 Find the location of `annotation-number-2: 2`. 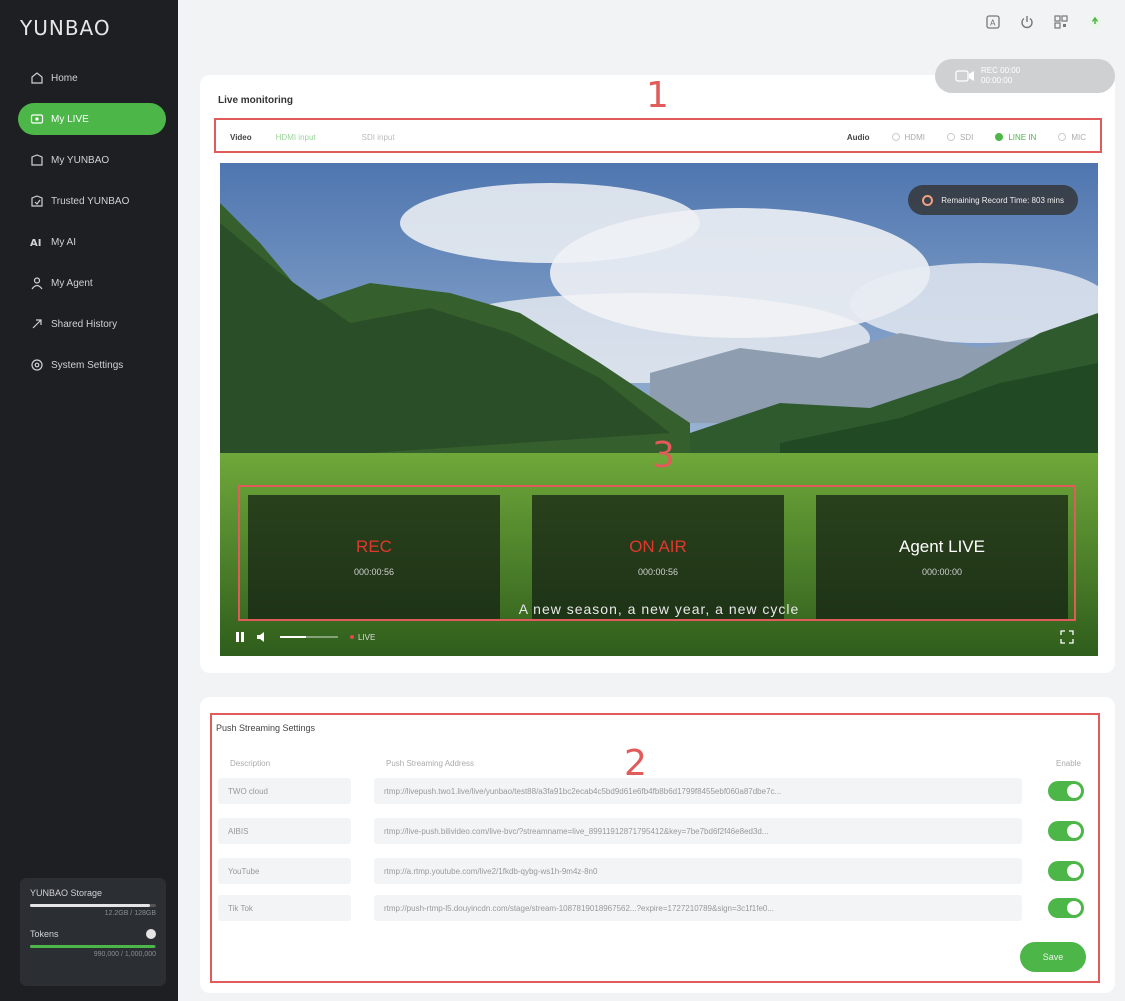

annotation-number-2: 2 is located at coordinates (635, 763).